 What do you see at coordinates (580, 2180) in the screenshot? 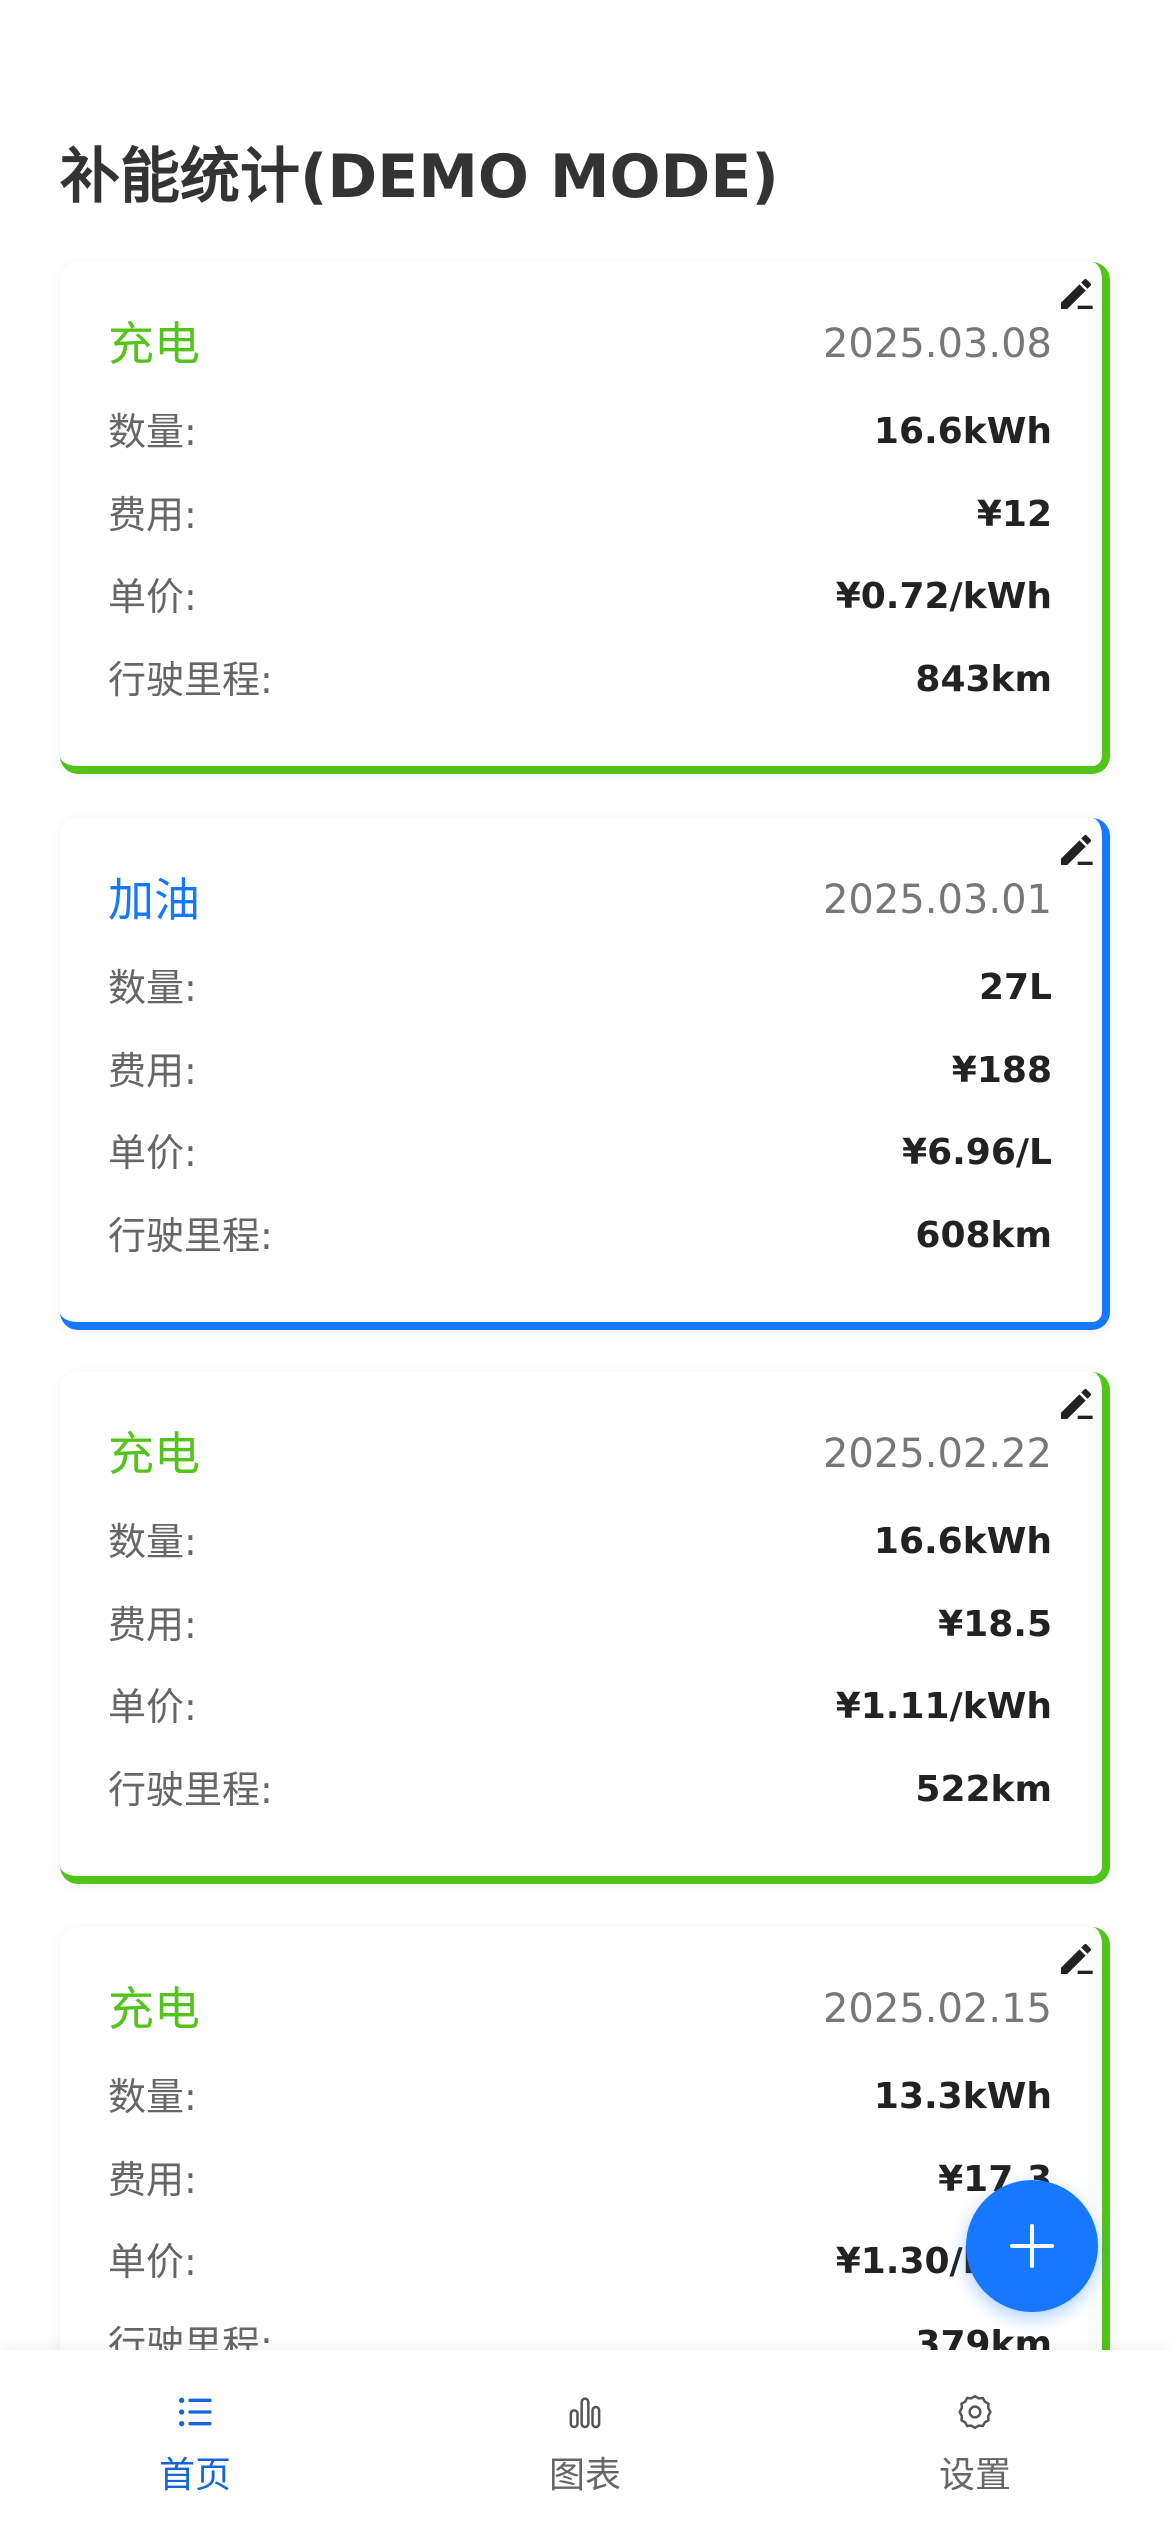
I see `record-row-cost: 费用: ¥17.3` at bounding box center [580, 2180].